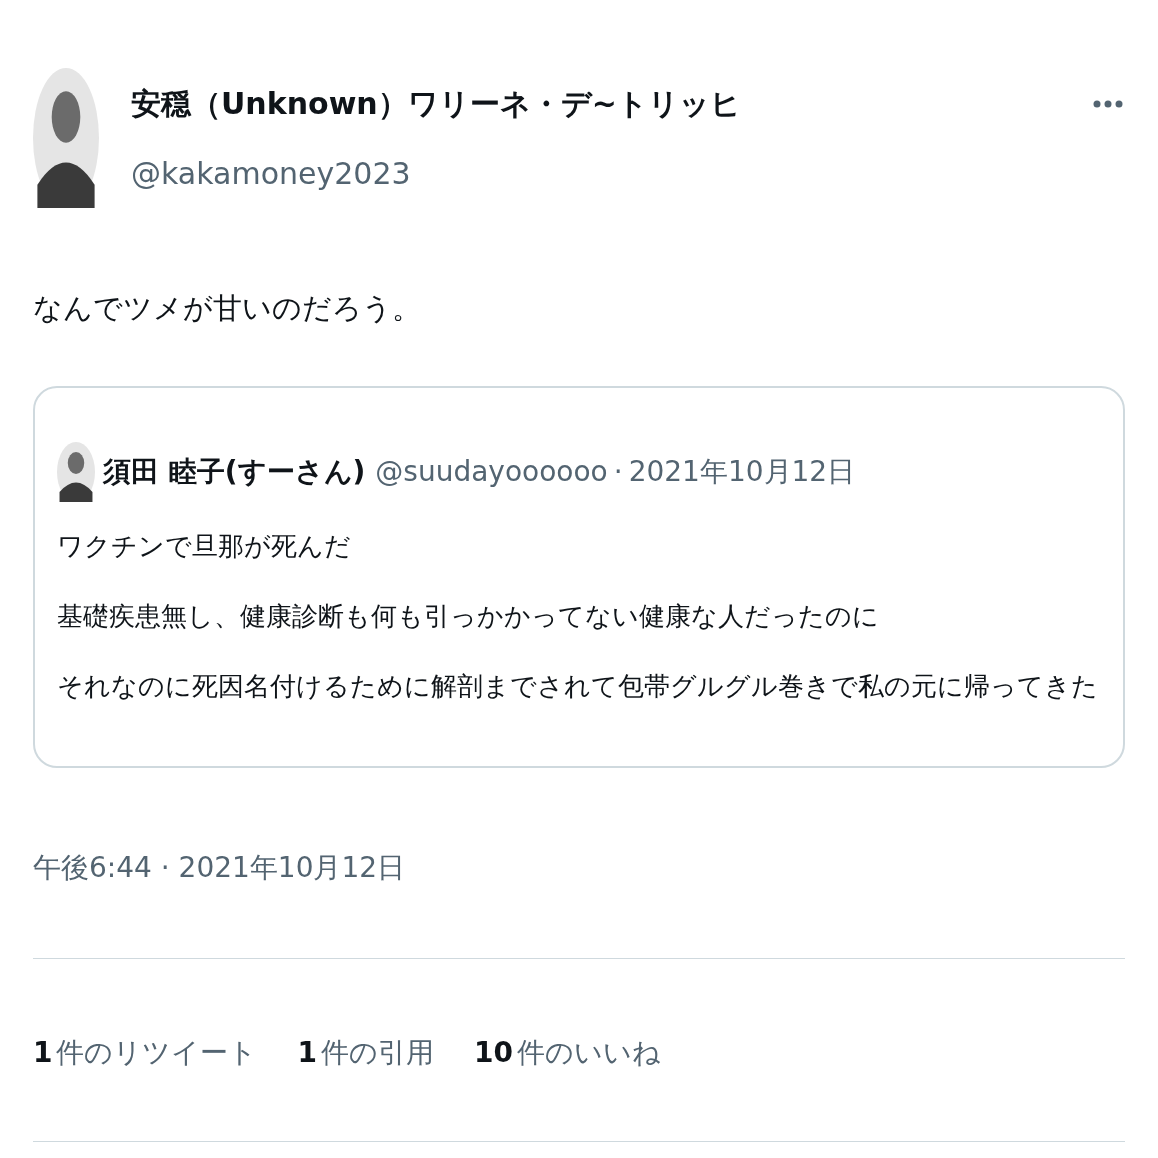 The image size is (1158, 1158). What do you see at coordinates (742, 472) in the screenshot?
I see `quote-date: 2021年10月12日` at bounding box center [742, 472].